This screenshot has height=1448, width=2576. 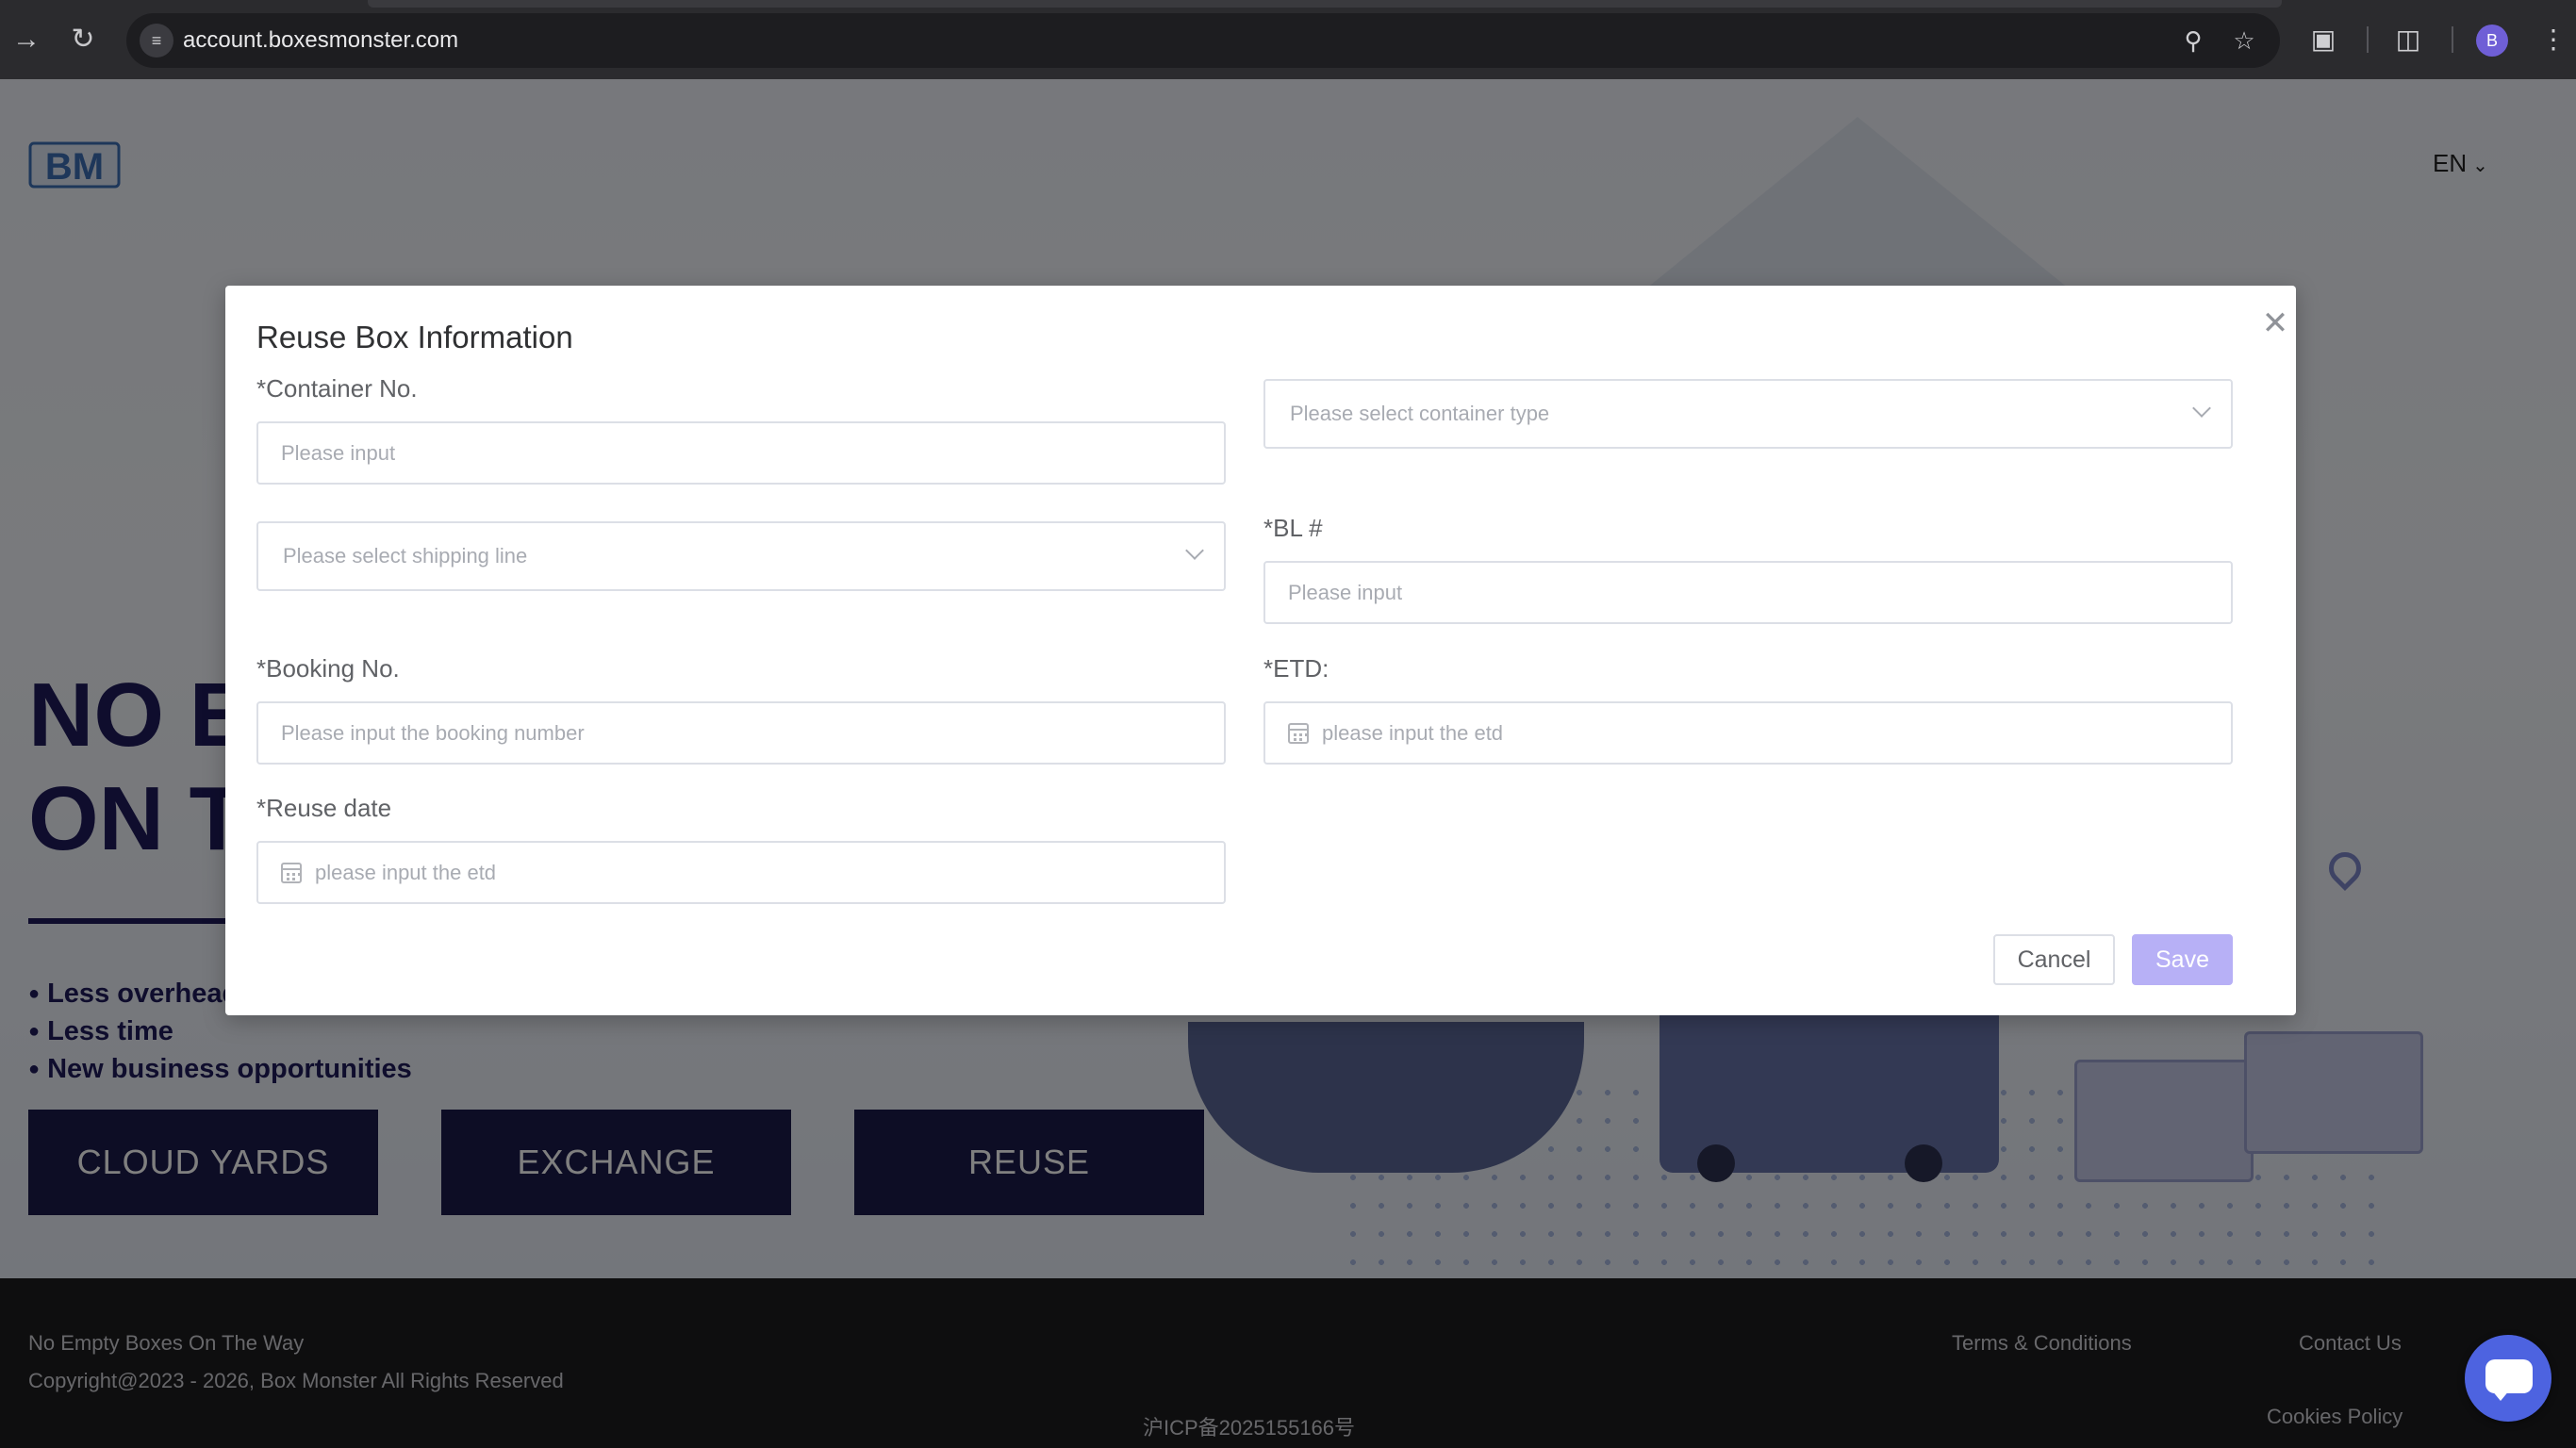 I want to click on container-no-input, so click(x=741, y=453).